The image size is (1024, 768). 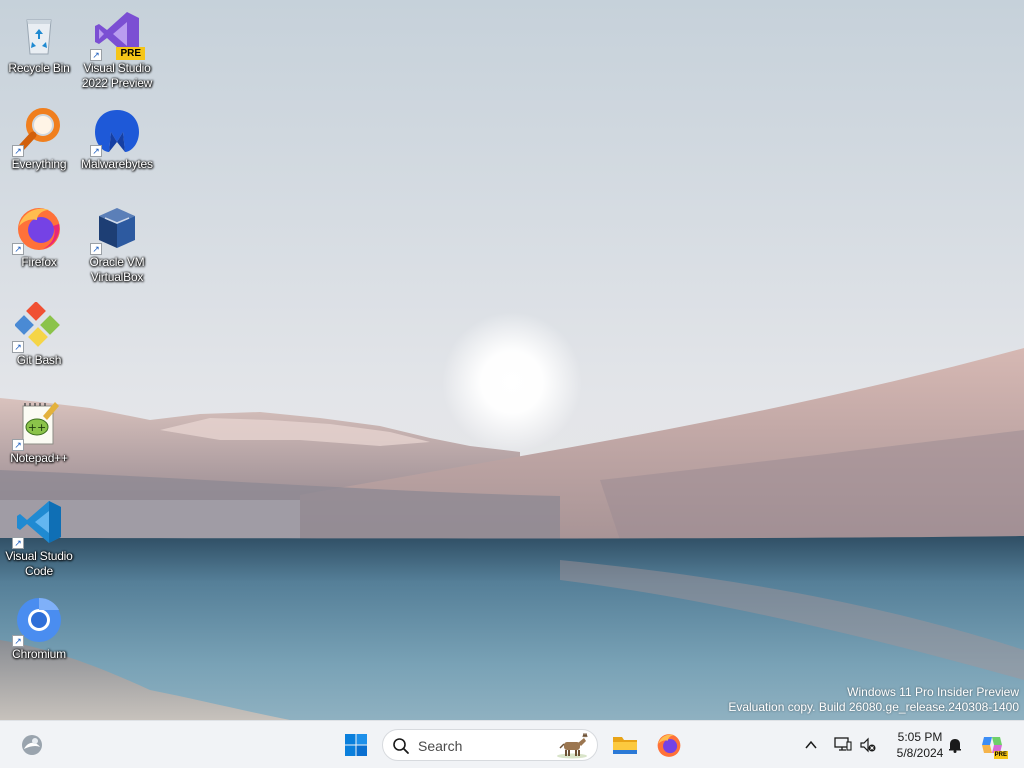 I want to click on desktop-icon-vscode: ↗ Visual Studio Code, so click(x=39, y=538).